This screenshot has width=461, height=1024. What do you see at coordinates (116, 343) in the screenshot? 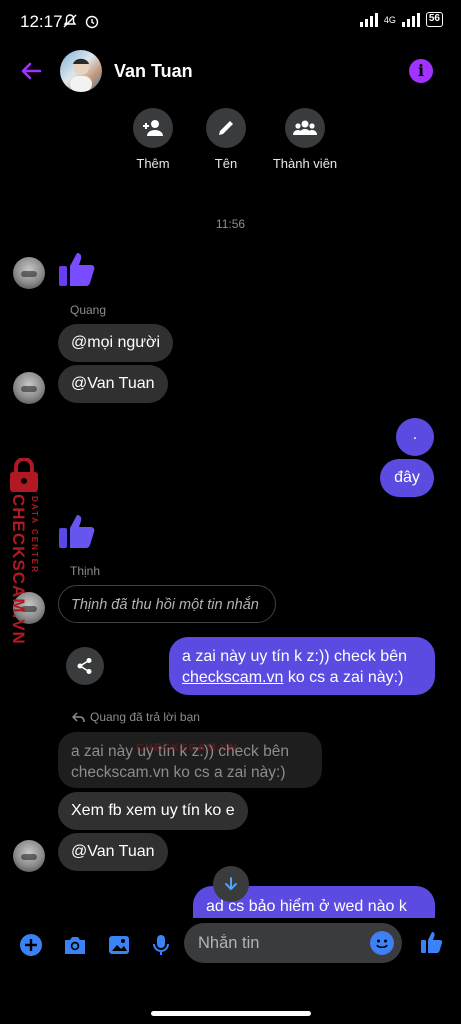
I see `message-bubble: @mọi người` at bounding box center [116, 343].